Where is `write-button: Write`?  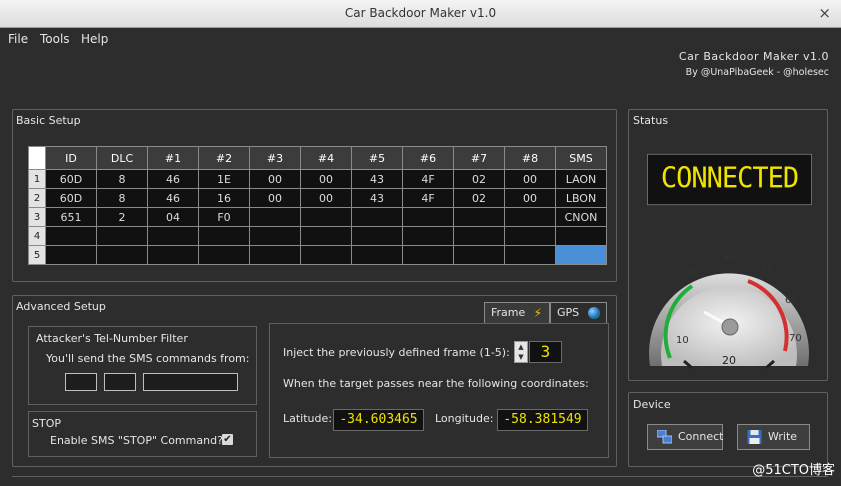 write-button: Write is located at coordinates (773, 437).